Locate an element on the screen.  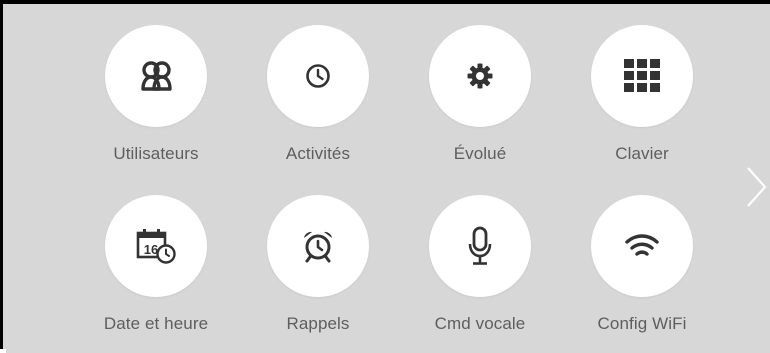
menu-item-evolue: Évolué is located at coordinates (480, 95).